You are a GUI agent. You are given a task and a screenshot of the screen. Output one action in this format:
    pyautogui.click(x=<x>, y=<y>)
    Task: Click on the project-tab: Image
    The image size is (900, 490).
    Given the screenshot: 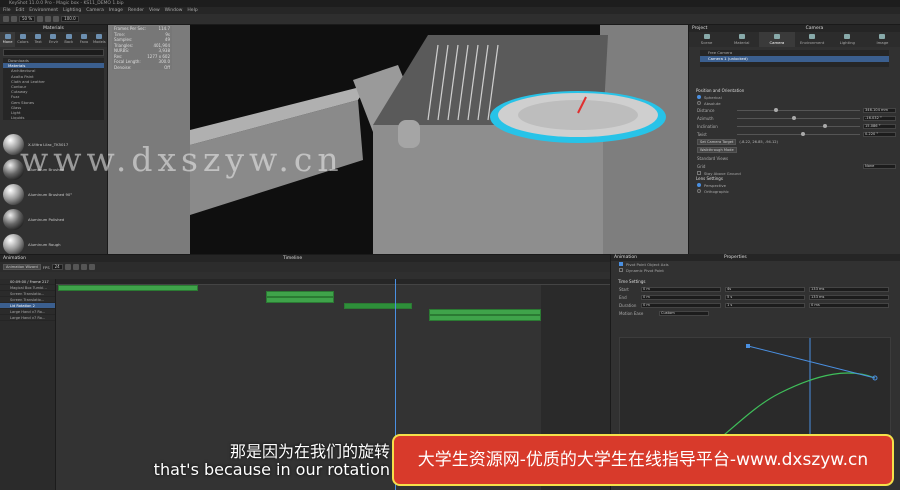 What is the action you would take?
    pyautogui.click(x=882, y=39)
    